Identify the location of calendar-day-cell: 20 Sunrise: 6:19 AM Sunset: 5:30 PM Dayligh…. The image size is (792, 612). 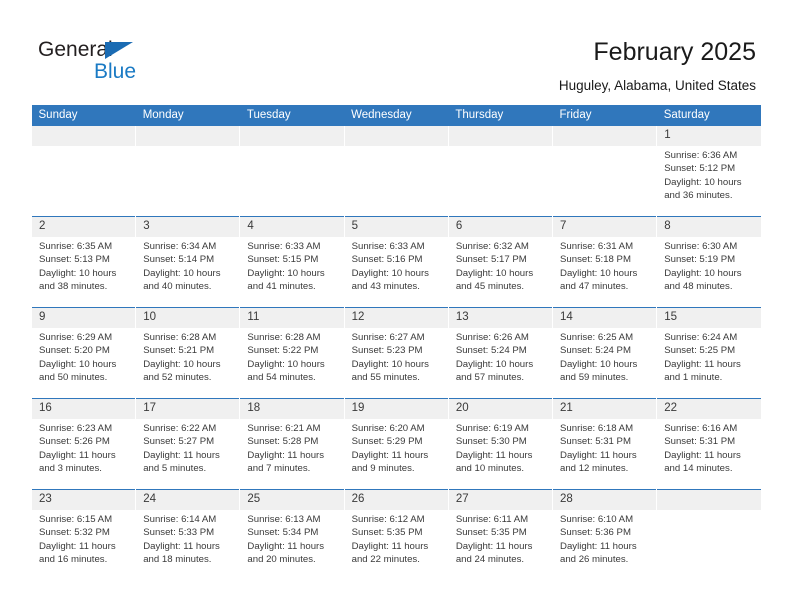
(500, 444).